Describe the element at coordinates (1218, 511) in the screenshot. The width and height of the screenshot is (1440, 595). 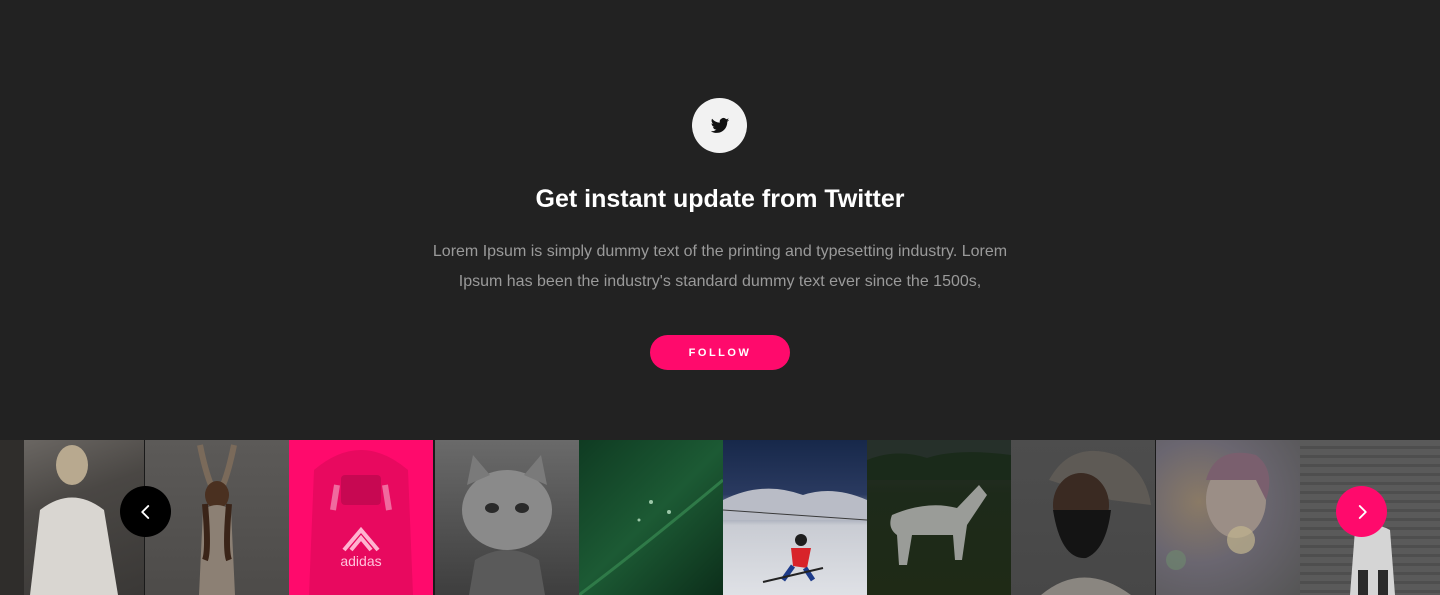
I see `woman-bokeh-photo` at that location.